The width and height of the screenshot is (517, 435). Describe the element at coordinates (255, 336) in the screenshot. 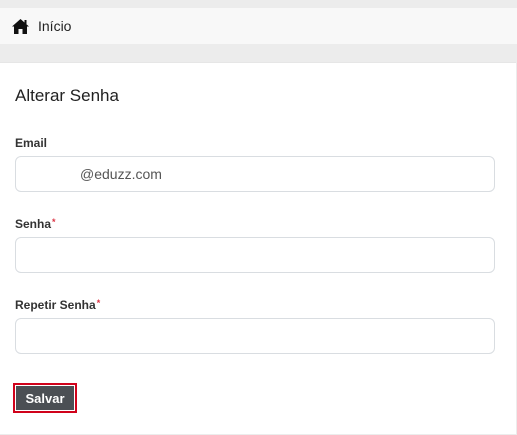

I see `repeat-password-field` at that location.